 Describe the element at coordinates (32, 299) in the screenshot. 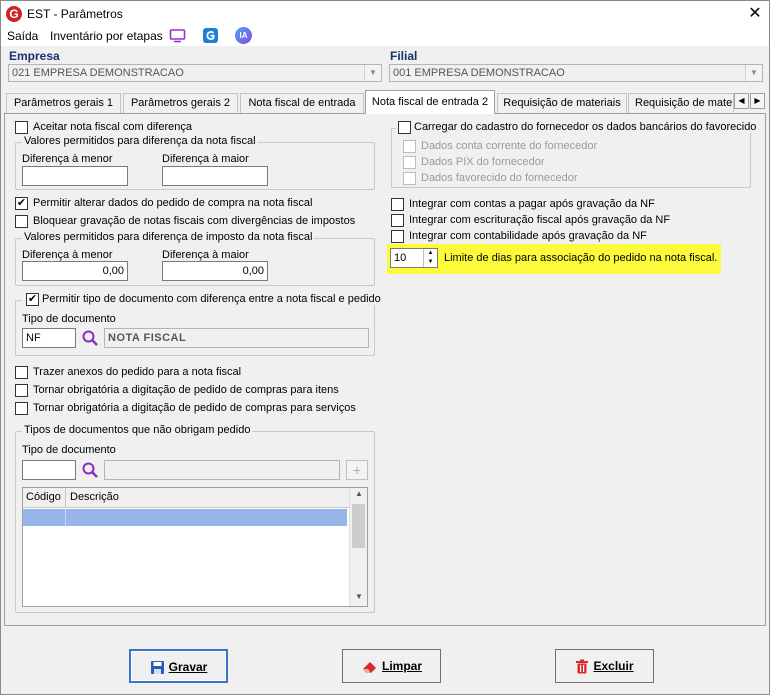

I see `permitir-tipo-checkbox: ✔` at that location.